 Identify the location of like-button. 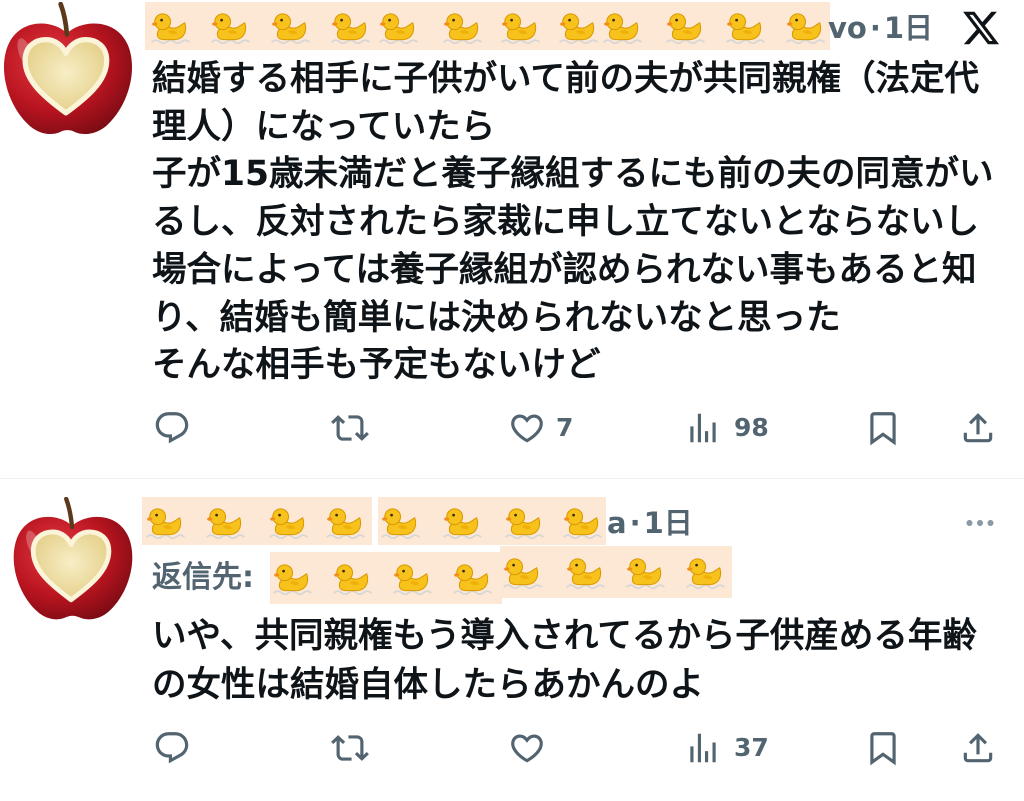
(527, 748).